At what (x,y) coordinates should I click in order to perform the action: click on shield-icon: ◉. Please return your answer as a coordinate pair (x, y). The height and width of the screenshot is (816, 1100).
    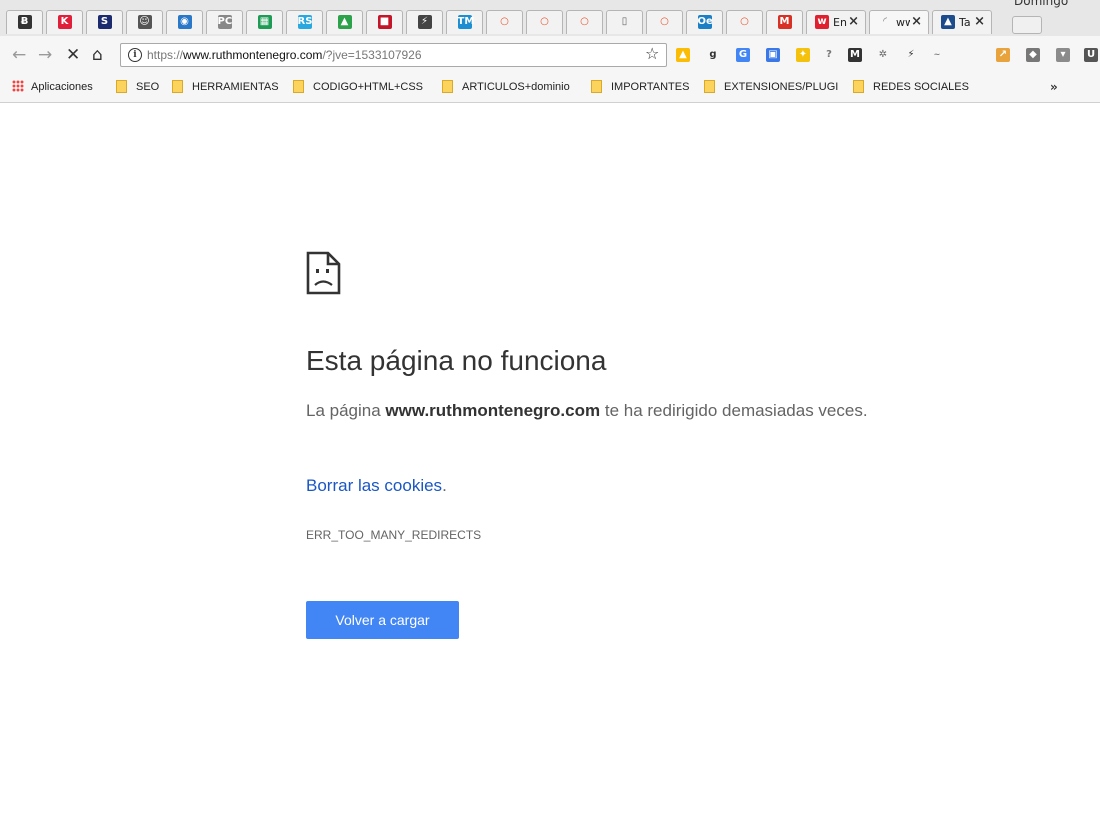
    Looking at the image, I should click on (184, 22).